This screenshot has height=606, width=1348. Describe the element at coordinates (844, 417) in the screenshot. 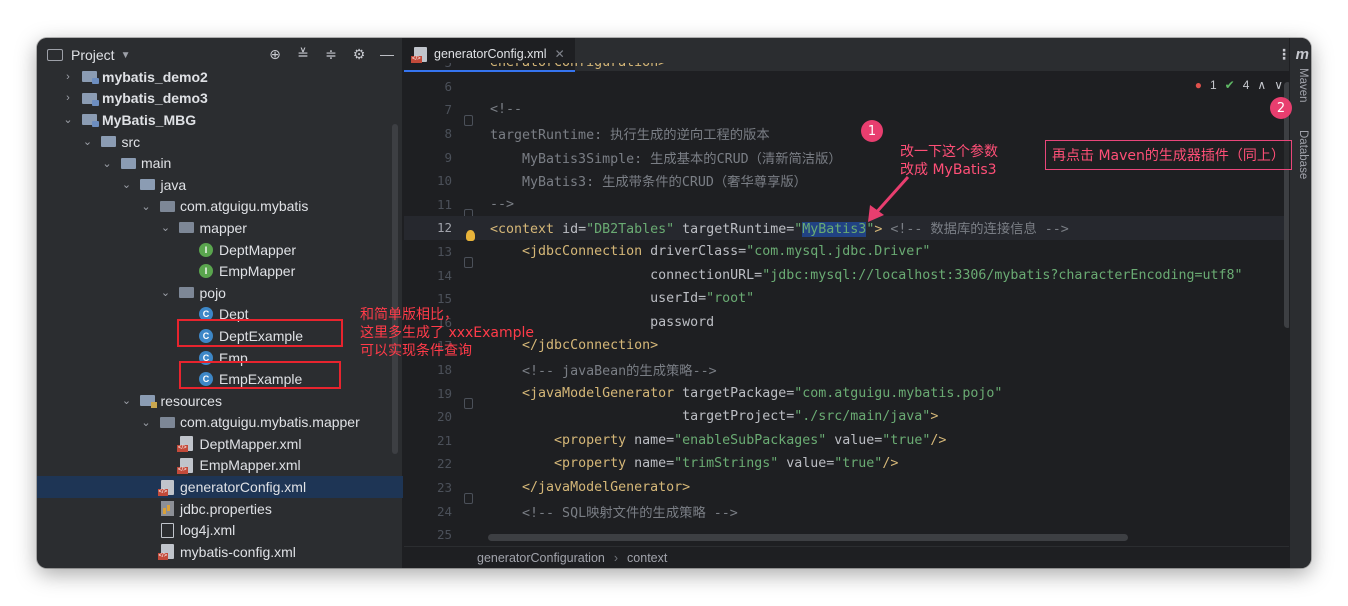

I see `code-line: 20 targetProject="./src/main/java">` at that location.